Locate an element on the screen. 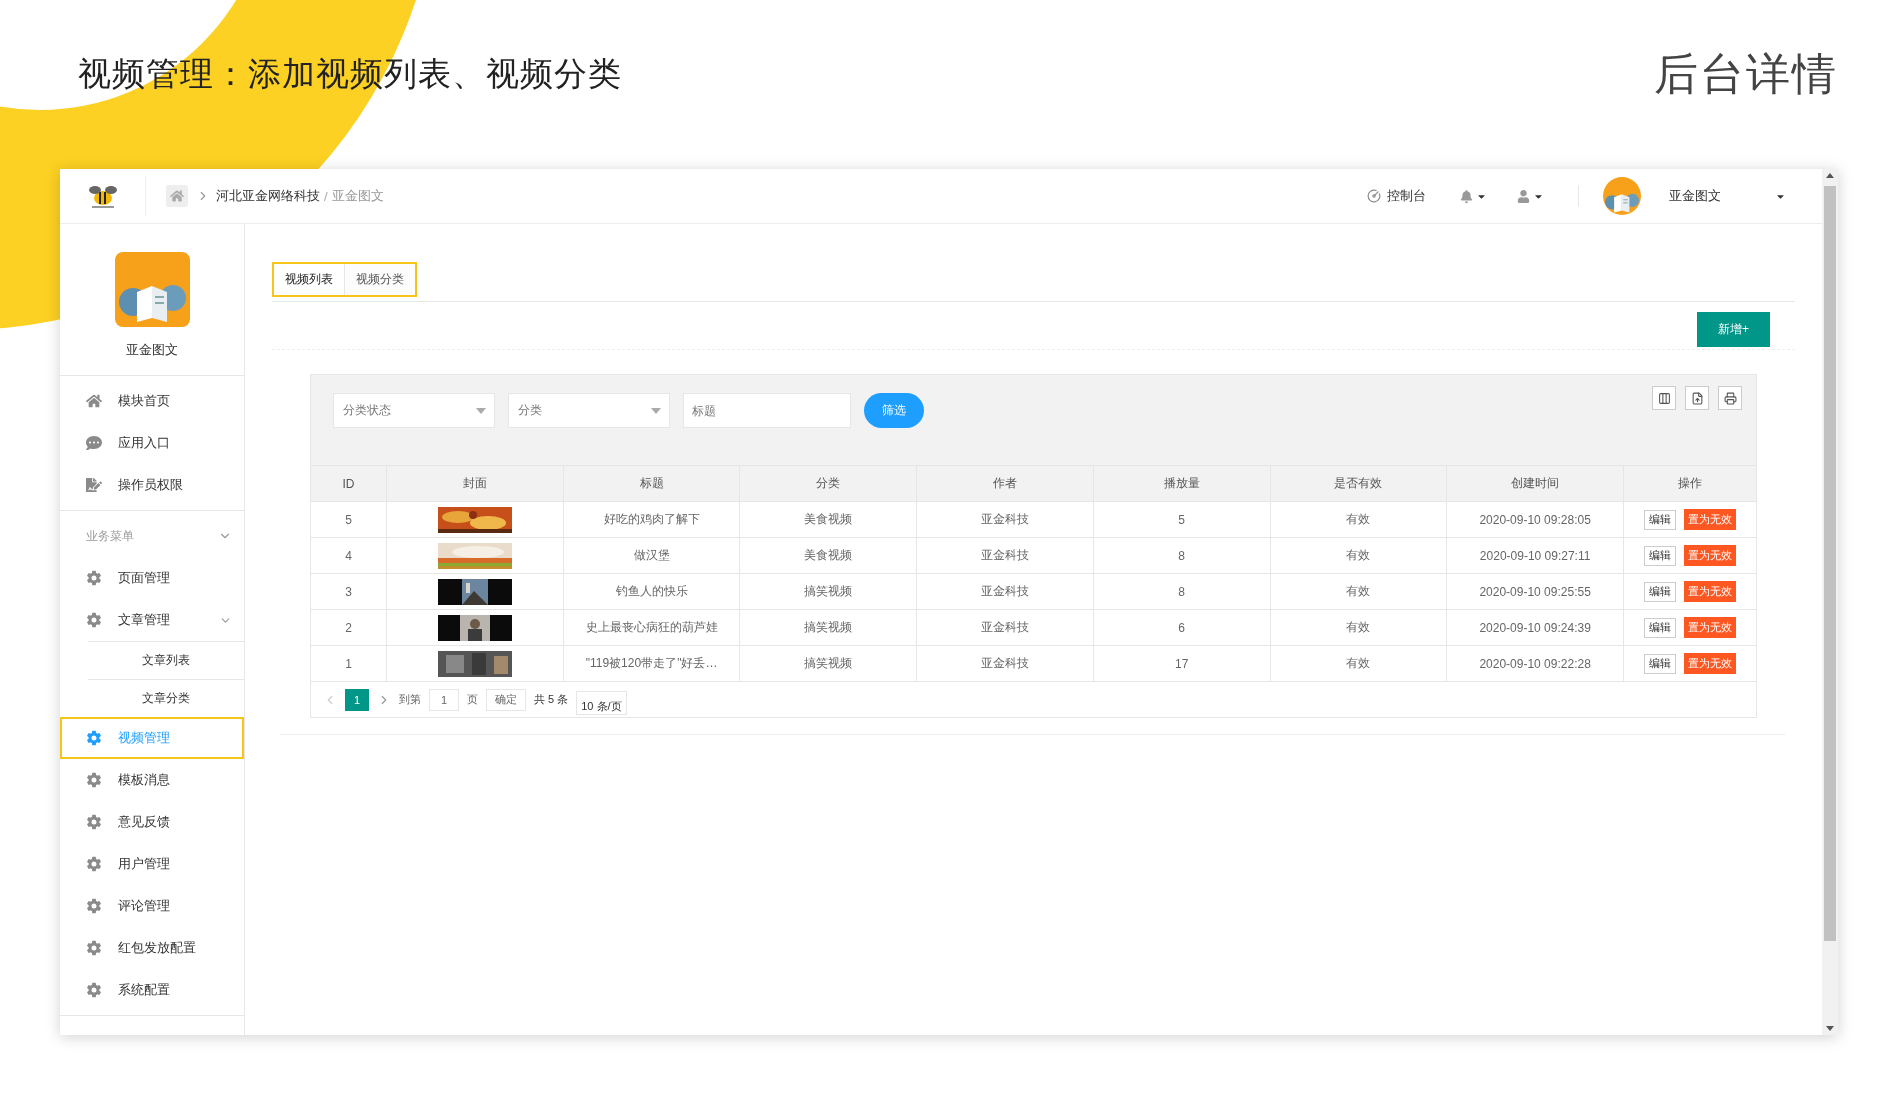 The height and width of the screenshot is (1100, 1900). breadcrumb-current: 亚金图文 is located at coordinates (357, 196).